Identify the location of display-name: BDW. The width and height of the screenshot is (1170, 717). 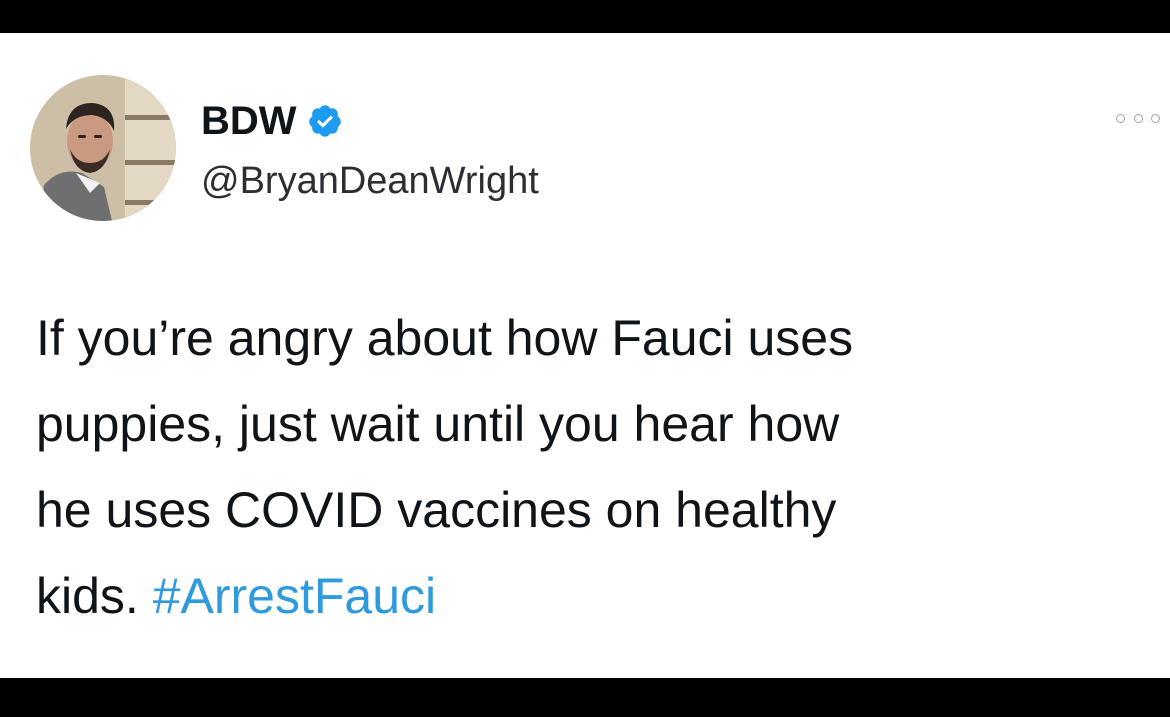
(249, 121).